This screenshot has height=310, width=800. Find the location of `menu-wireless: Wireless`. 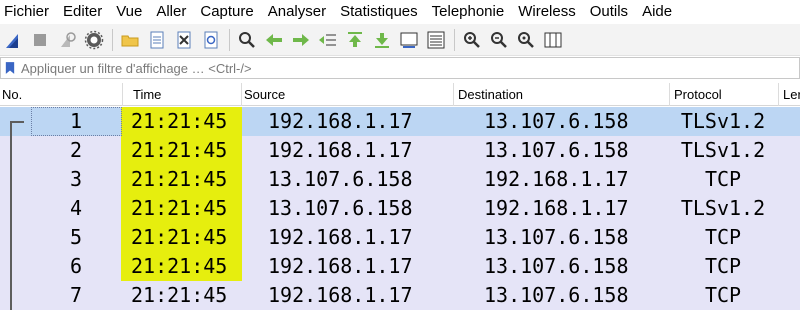

menu-wireless: Wireless is located at coordinates (548, 12).